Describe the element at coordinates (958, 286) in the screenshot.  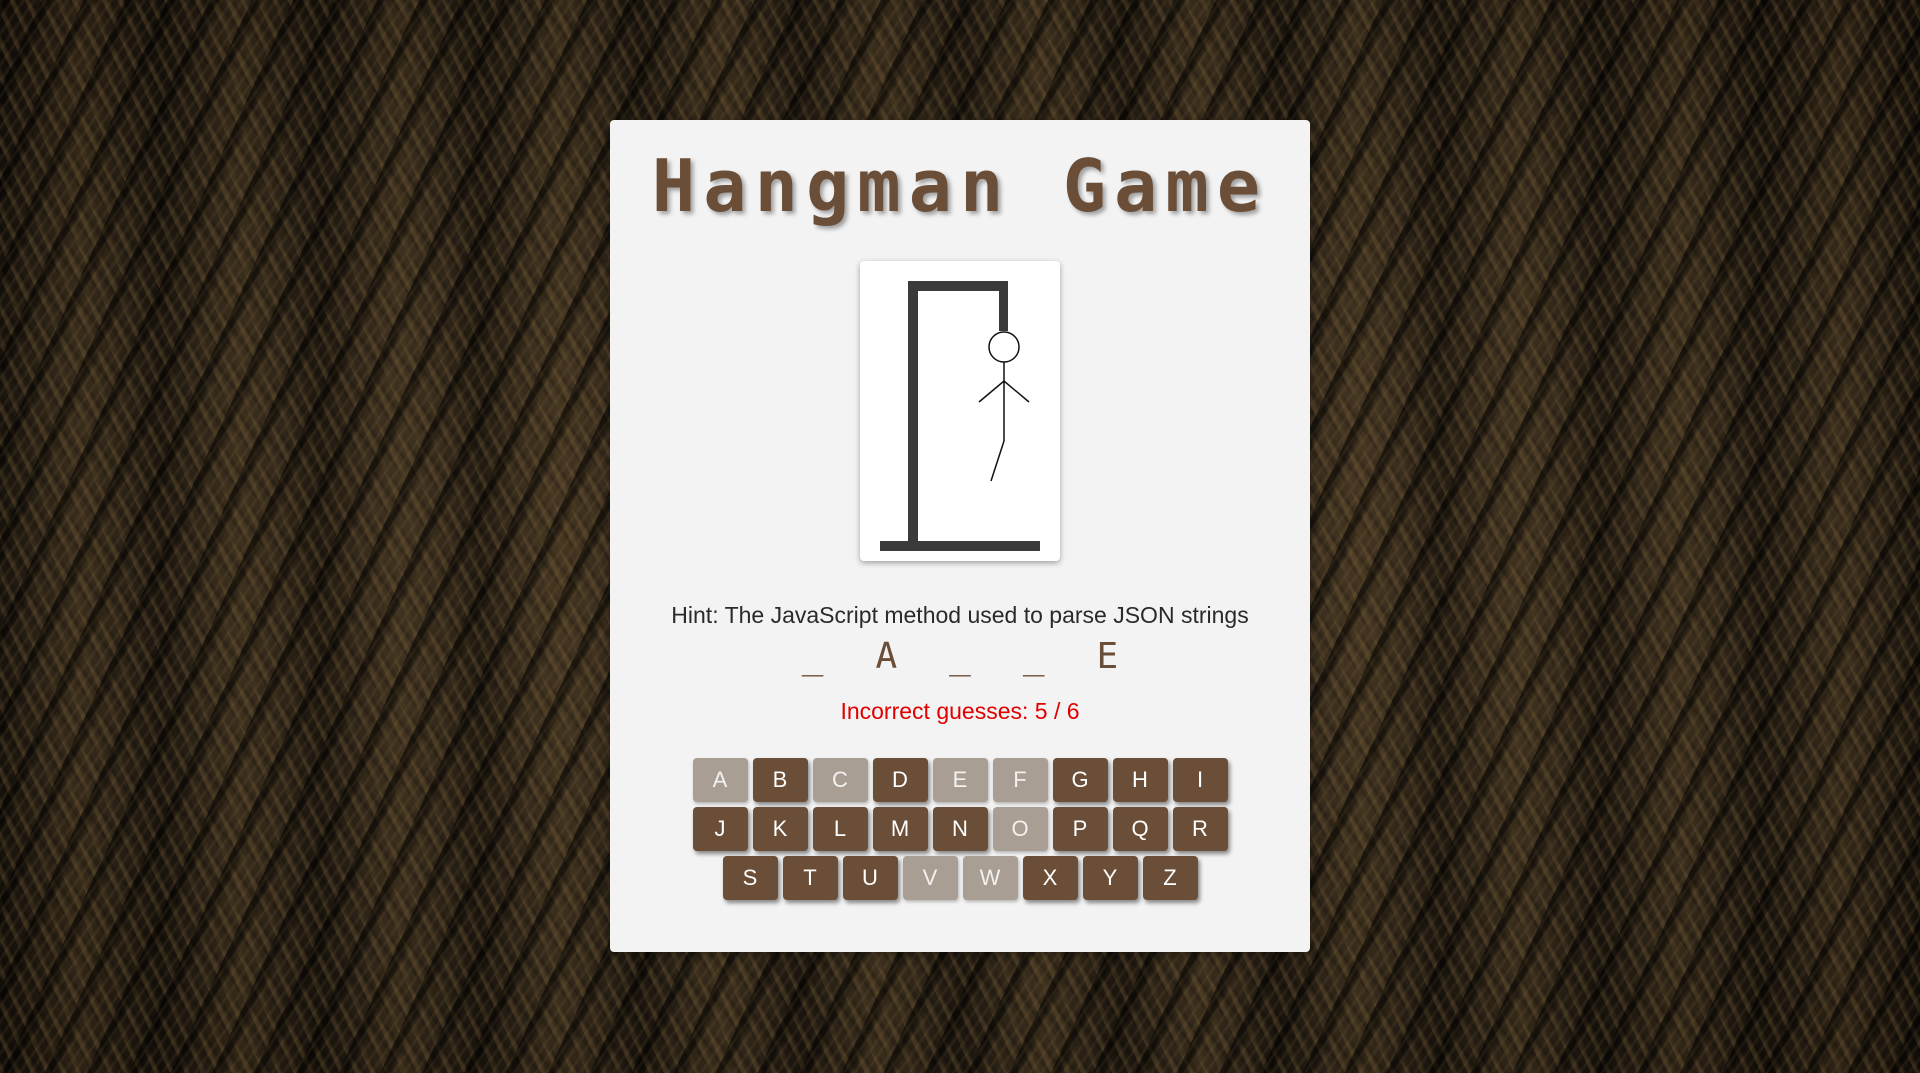
I see `gallows-beam` at that location.